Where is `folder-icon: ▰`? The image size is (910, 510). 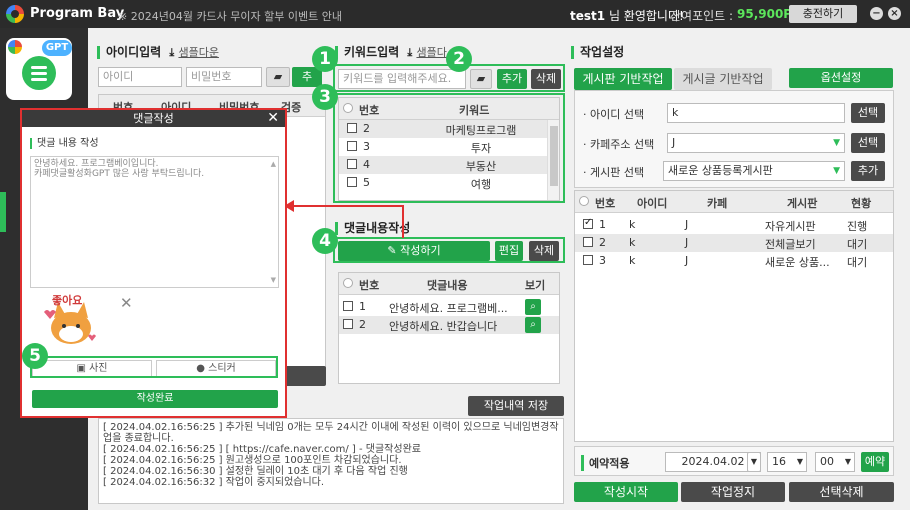 folder-icon: ▰ is located at coordinates (278, 76).